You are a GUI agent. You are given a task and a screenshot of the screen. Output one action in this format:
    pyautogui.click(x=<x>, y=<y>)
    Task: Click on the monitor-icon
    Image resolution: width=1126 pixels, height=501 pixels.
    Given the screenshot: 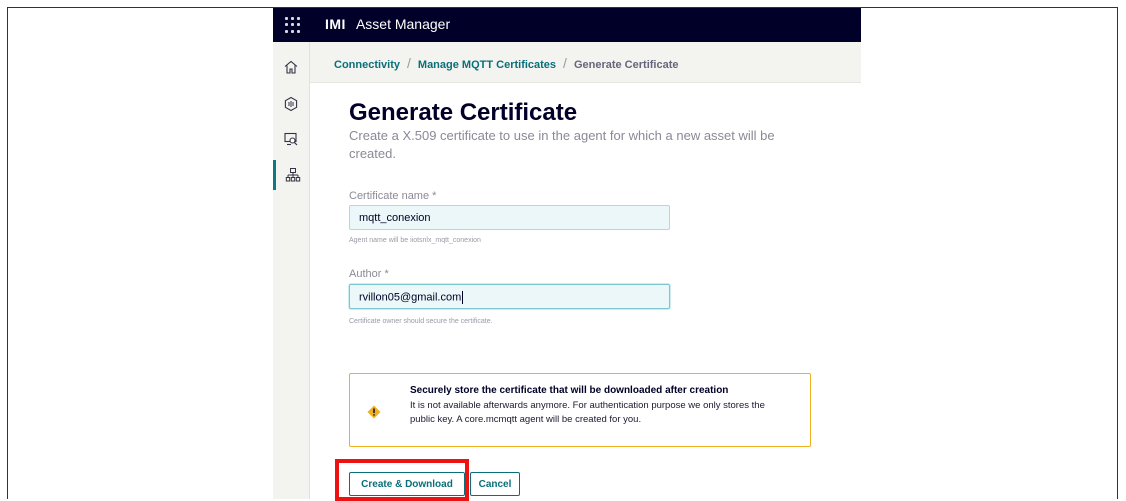 What is the action you would take?
    pyautogui.click(x=291, y=139)
    